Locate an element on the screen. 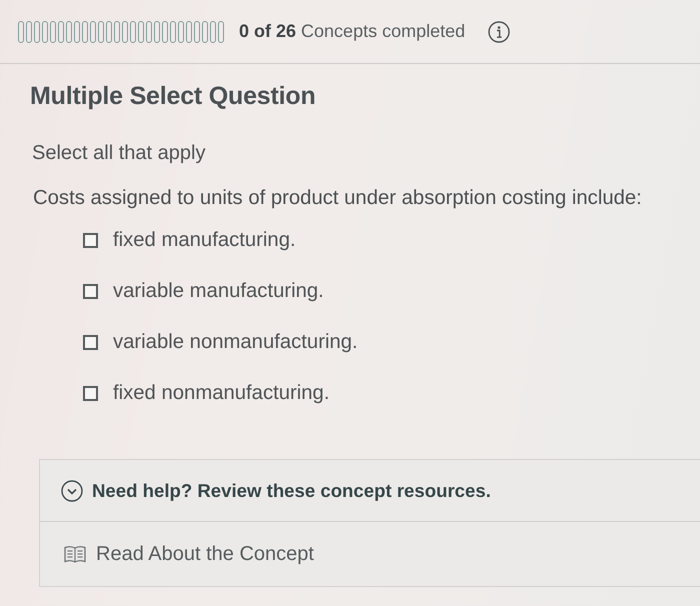  question-prompt: Costs assigned to units of product under absorption costing include: is located at coordinates (338, 198).